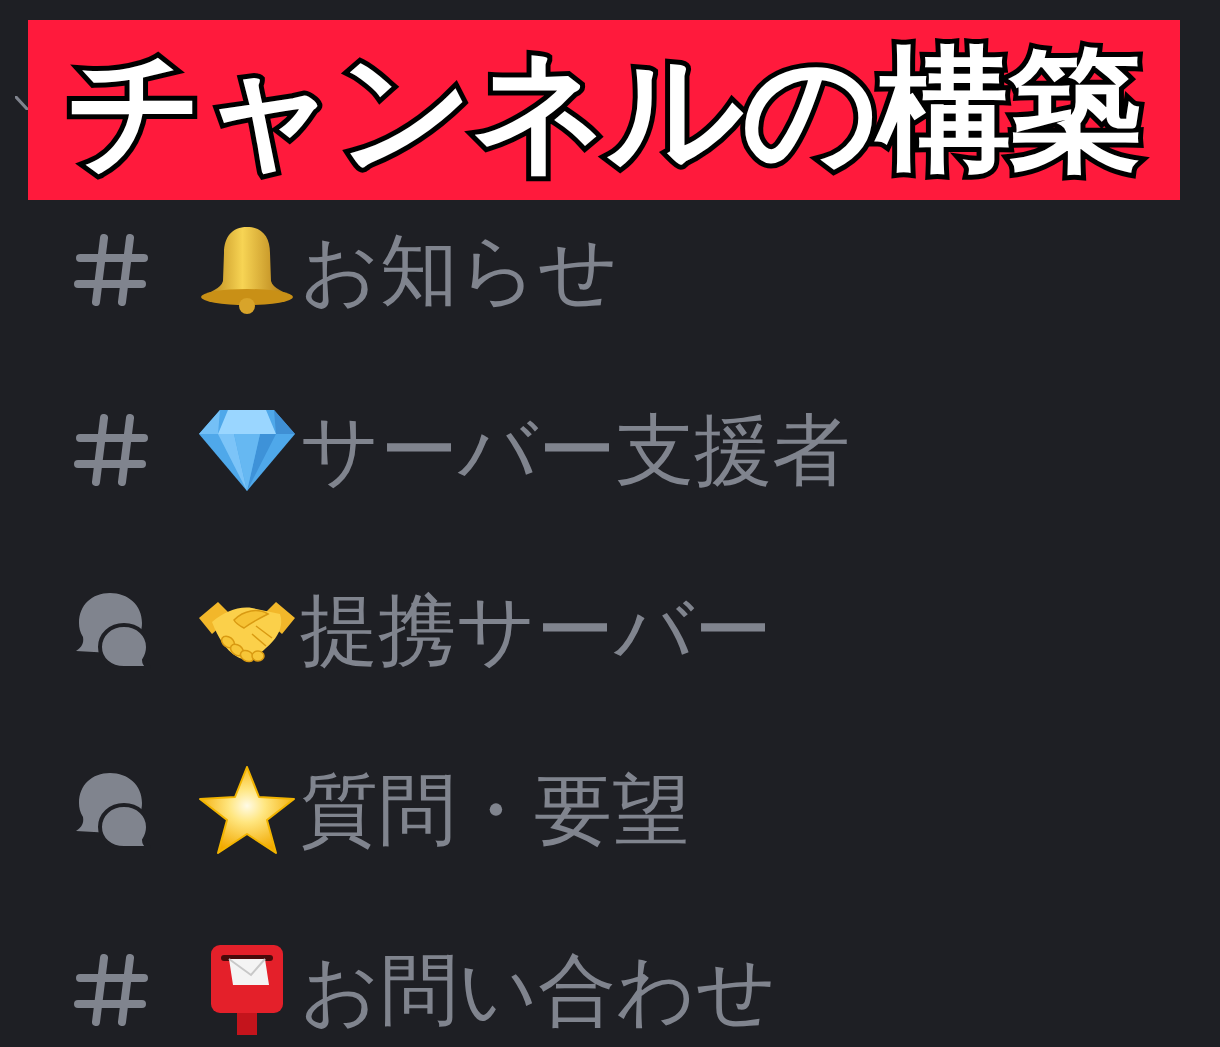 The width and height of the screenshot is (1220, 1047). Describe the element at coordinates (247, 270) in the screenshot. I see `bell-icon` at that location.